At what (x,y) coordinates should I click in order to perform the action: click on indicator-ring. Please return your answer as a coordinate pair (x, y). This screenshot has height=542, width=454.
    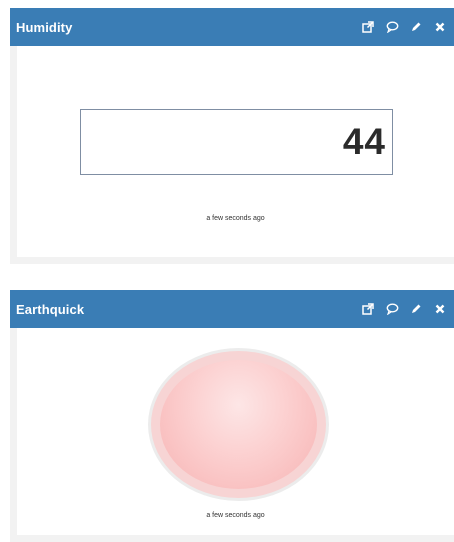
    Looking at the image, I should click on (238, 424).